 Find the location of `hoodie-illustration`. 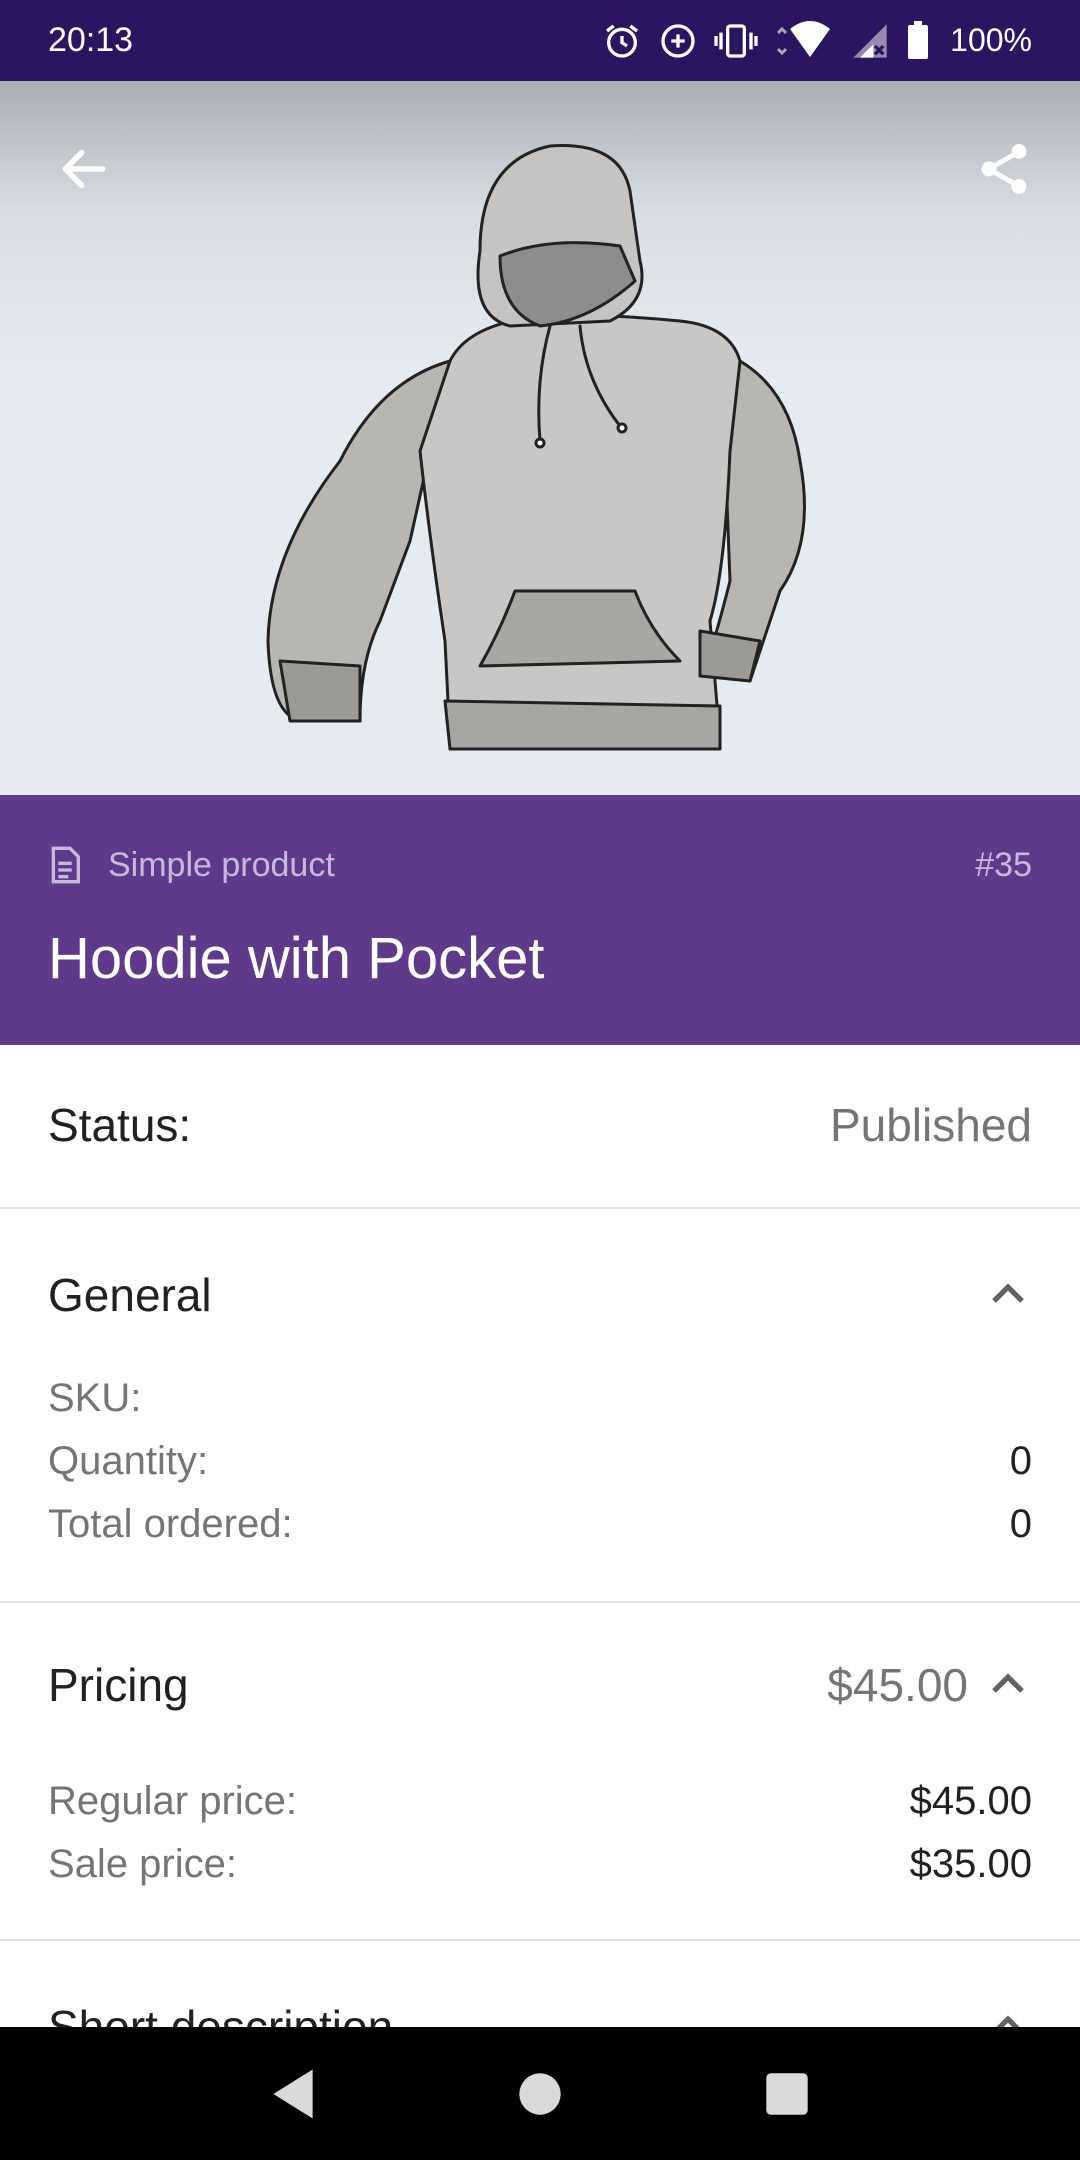

hoodie-illustration is located at coordinates (536, 447).